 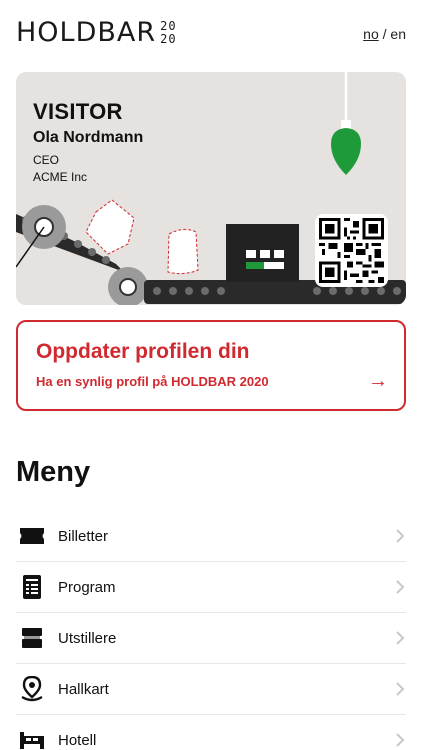 What do you see at coordinates (86, 32) in the screenshot?
I see `logo-wordmark: HOLDBAR` at bounding box center [86, 32].